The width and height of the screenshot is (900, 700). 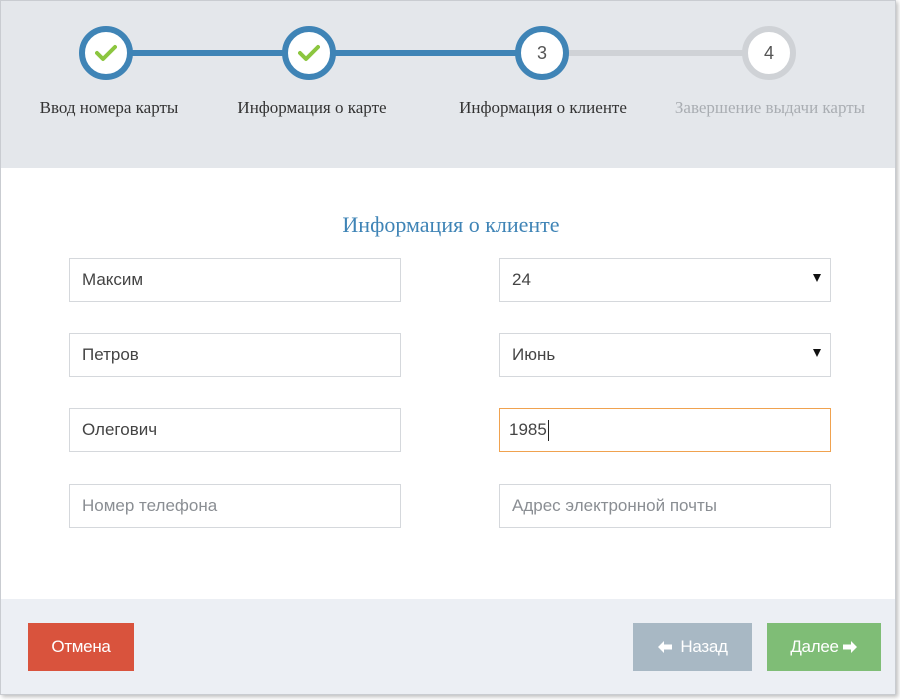 I want to click on text-caret, so click(x=548, y=430).